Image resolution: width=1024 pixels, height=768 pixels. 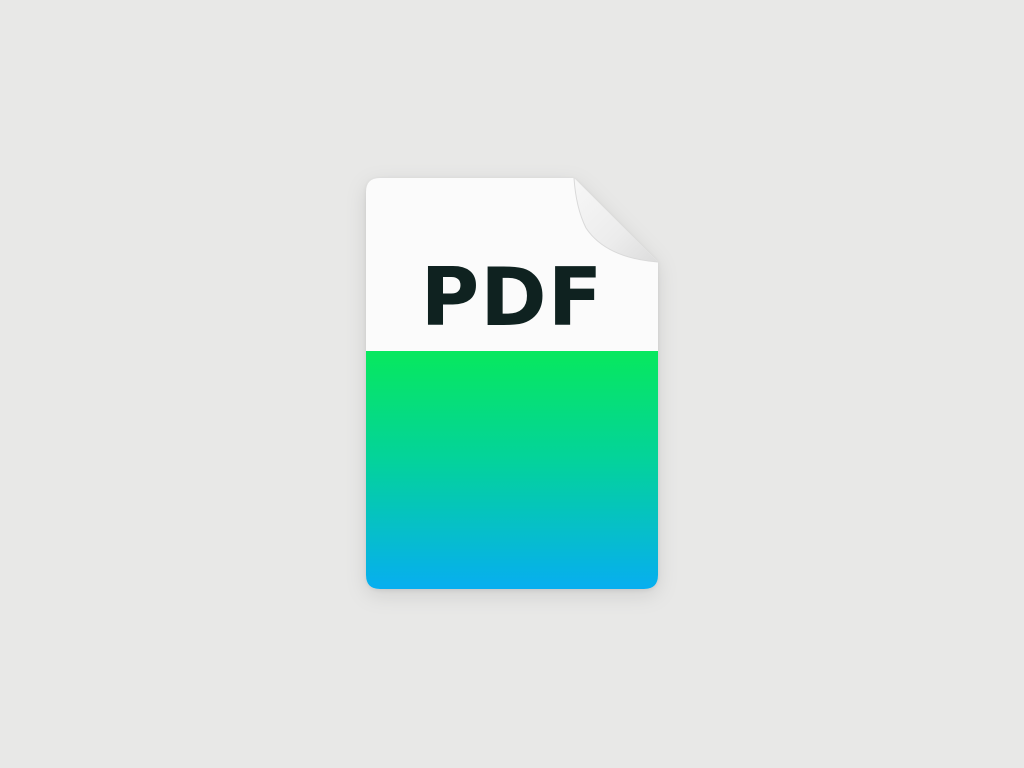 What do you see at coordinates (512, 470) in the screenshot?
I see `color-band` at bounding box center [512, 470].